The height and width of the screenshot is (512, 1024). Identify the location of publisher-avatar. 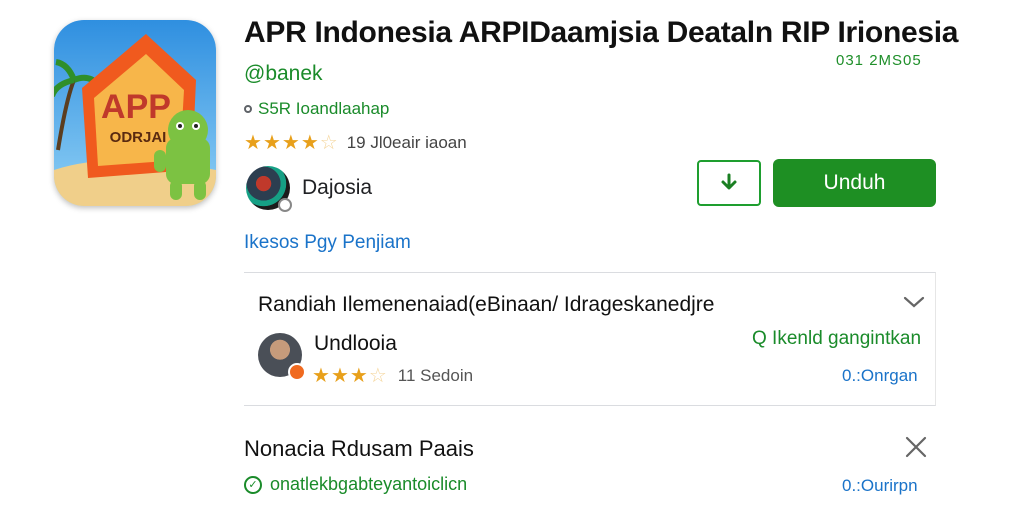
(269, 189).